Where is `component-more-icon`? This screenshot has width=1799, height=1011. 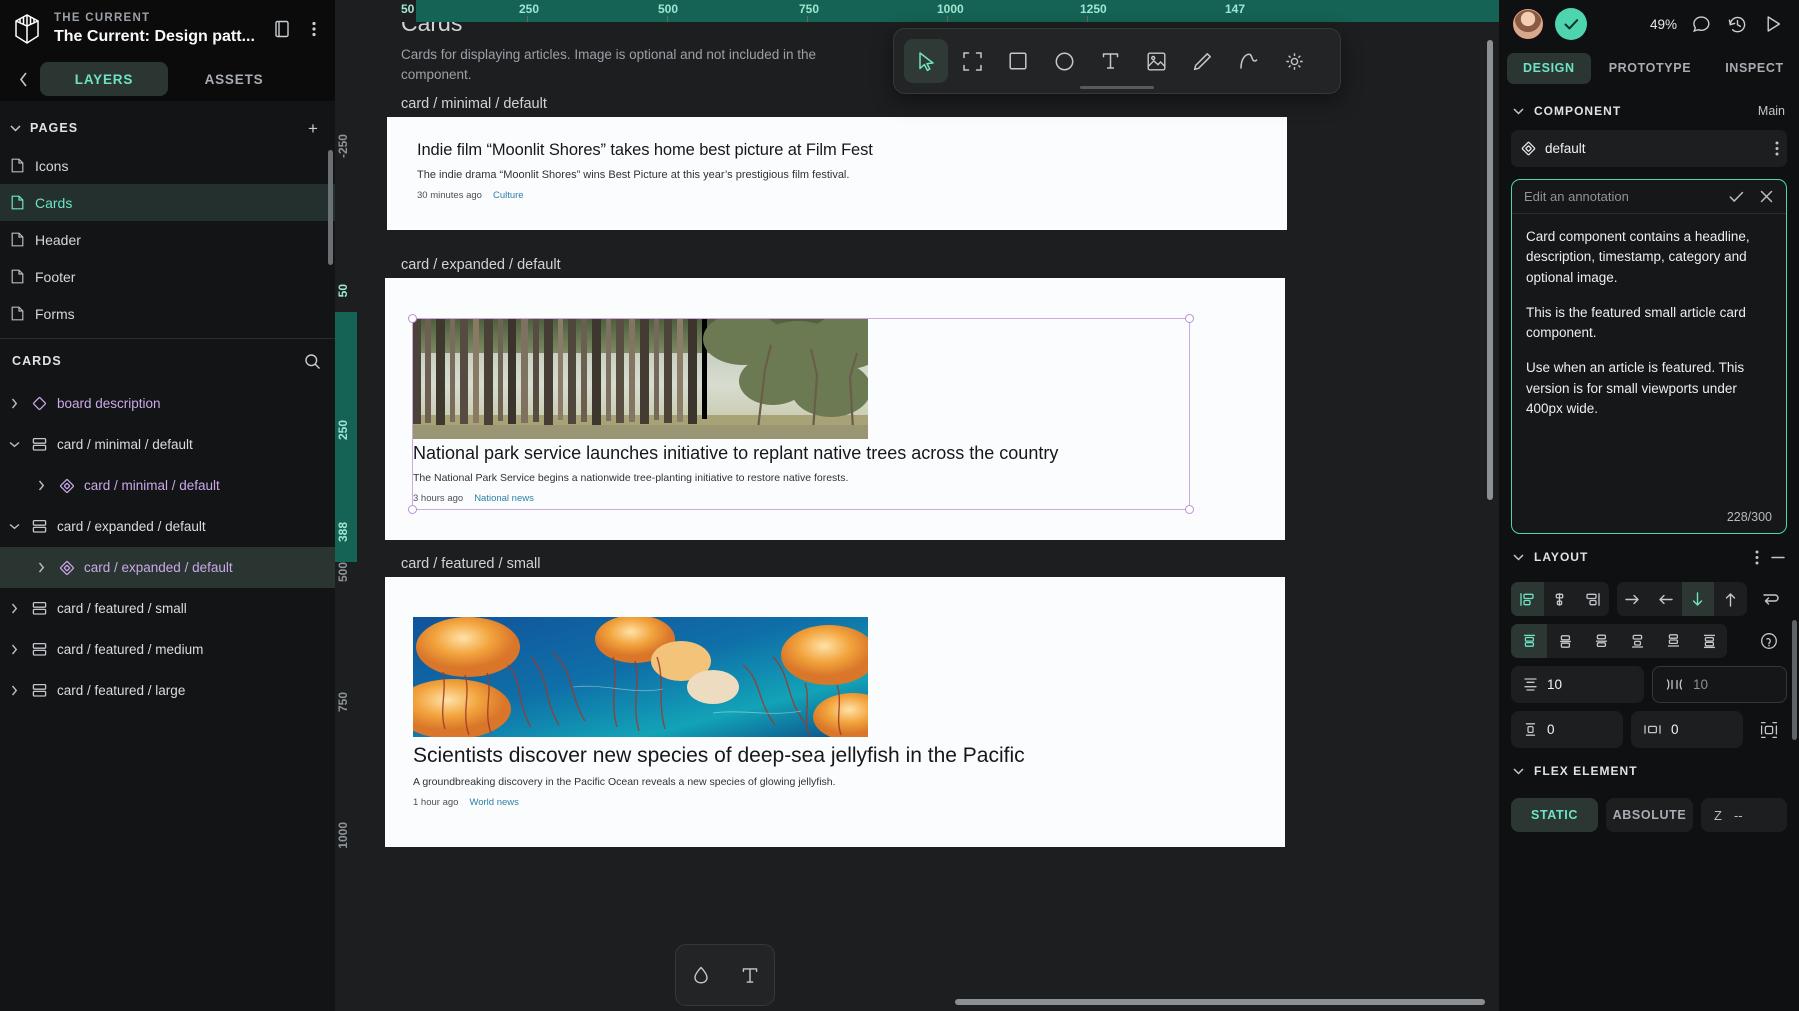
component-more-icon is located at coordinates (1777, 148).